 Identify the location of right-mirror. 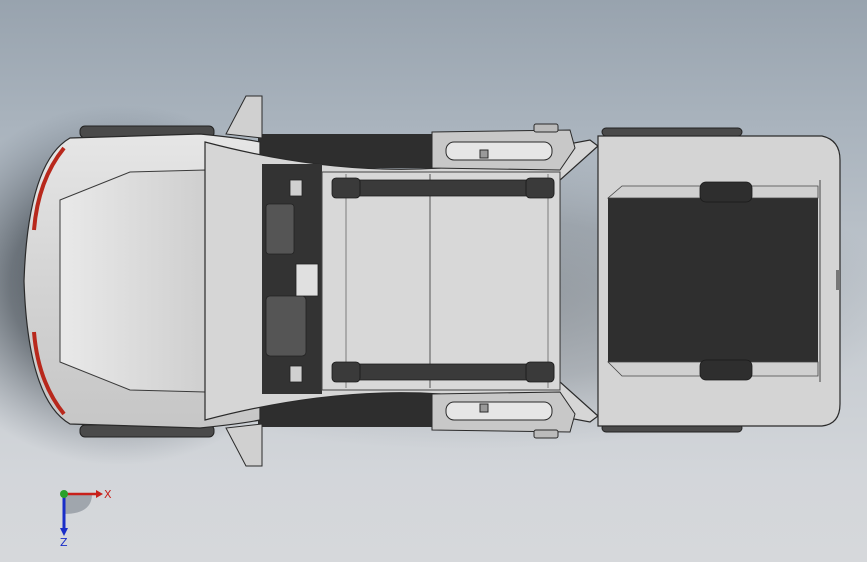
(244, 445).